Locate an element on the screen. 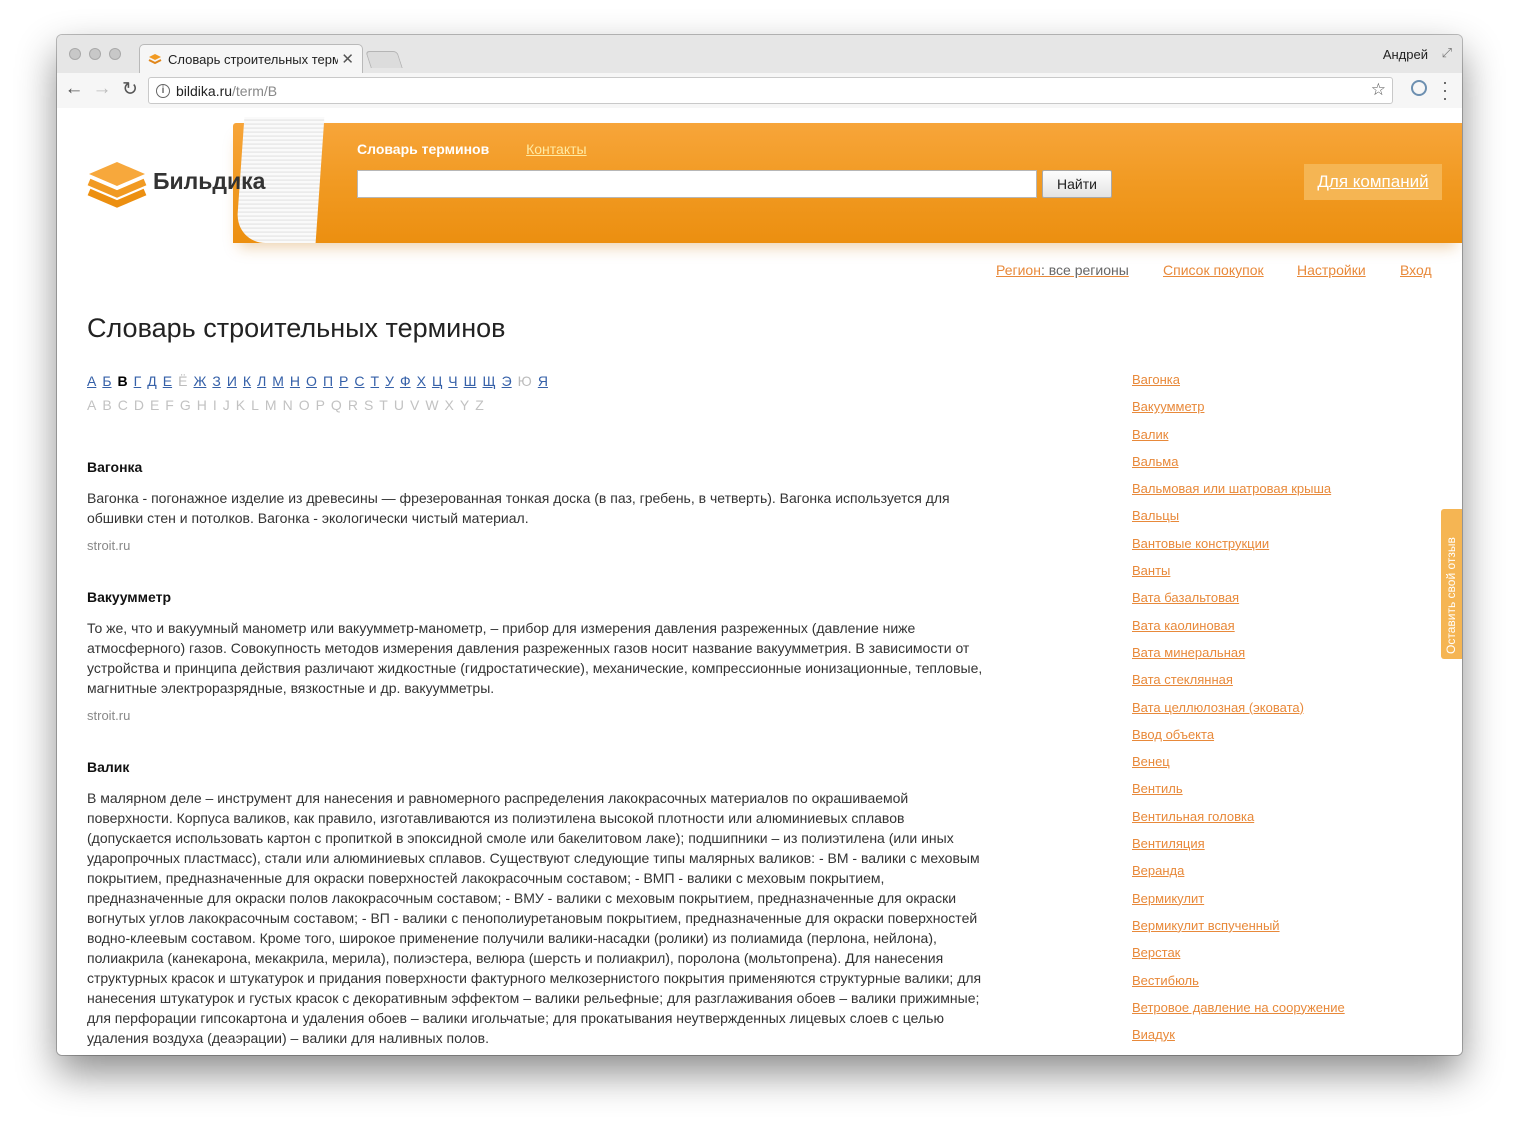 This screenshot has height=1135, width=1519. region-label: Регион is located at coordinates (1018, 270).